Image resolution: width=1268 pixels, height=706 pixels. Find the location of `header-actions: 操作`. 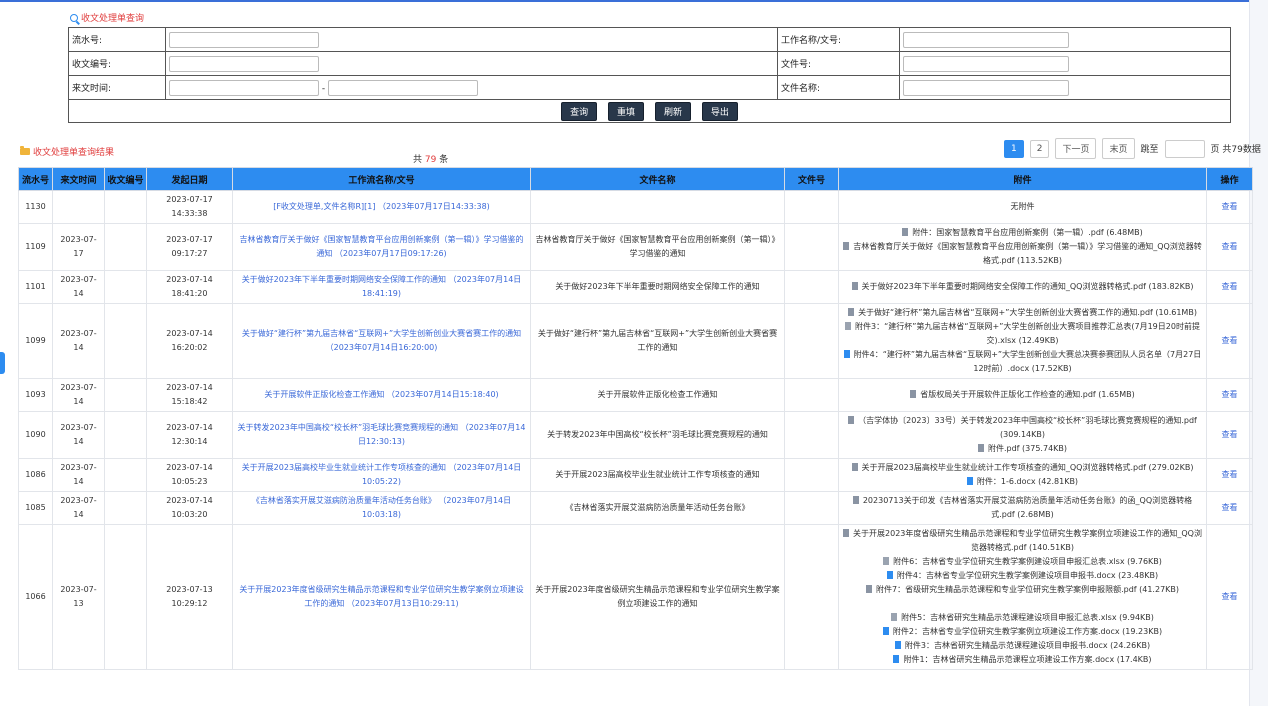

header-actions: 操作 is located at coordinates (1229, 179).